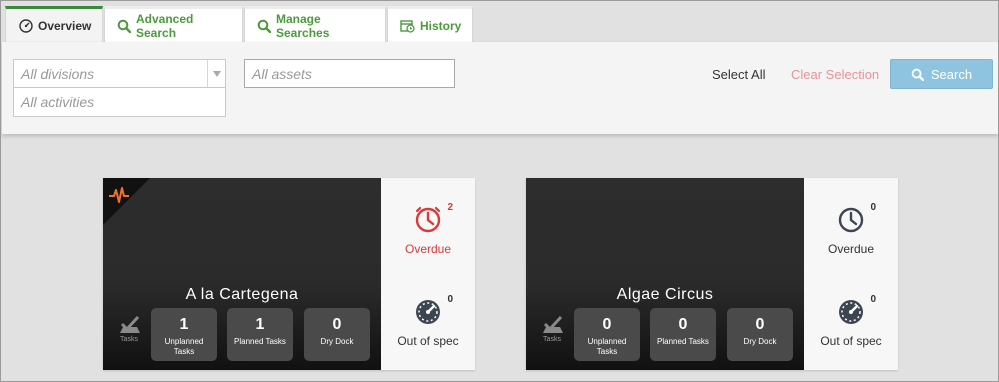 The width and height of the screenshot is (999, 382). I want to click on status-panel: 0 Overdue 0 Out of spec, so click(851, 274).